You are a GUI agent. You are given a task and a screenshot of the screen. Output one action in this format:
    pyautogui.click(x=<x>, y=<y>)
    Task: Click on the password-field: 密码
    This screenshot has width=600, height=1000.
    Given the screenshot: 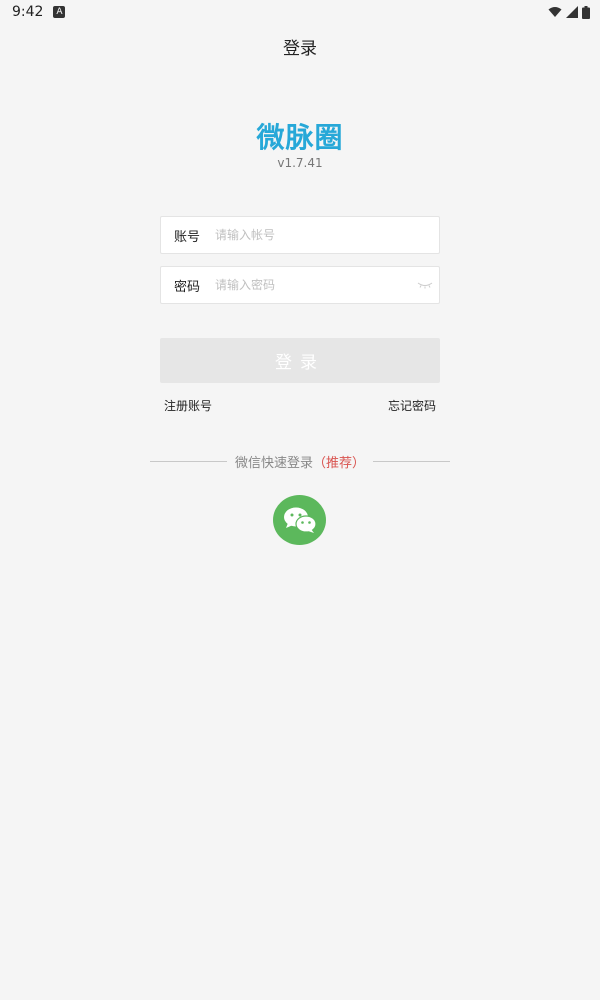 What is the action you would take?
    pyautogui.click(x=300, y=285)
    